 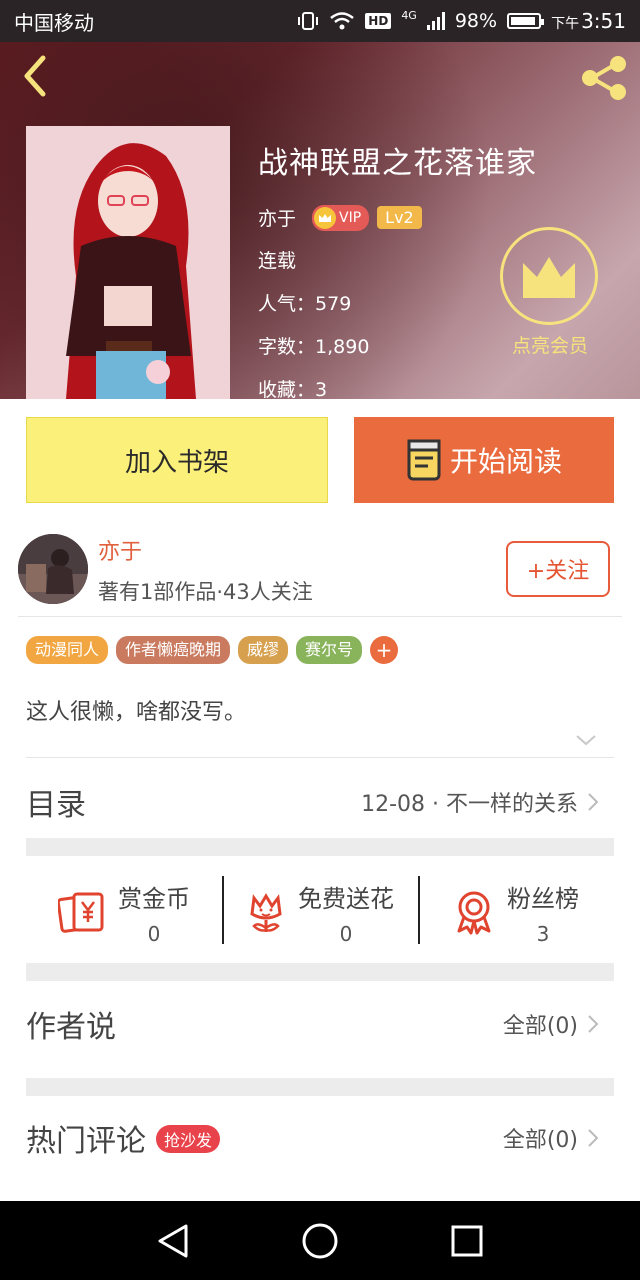 What do you see at coordinates (263, 650) in the screenshot?
I see `tag: 威缪` at bounding box center [263, 650].